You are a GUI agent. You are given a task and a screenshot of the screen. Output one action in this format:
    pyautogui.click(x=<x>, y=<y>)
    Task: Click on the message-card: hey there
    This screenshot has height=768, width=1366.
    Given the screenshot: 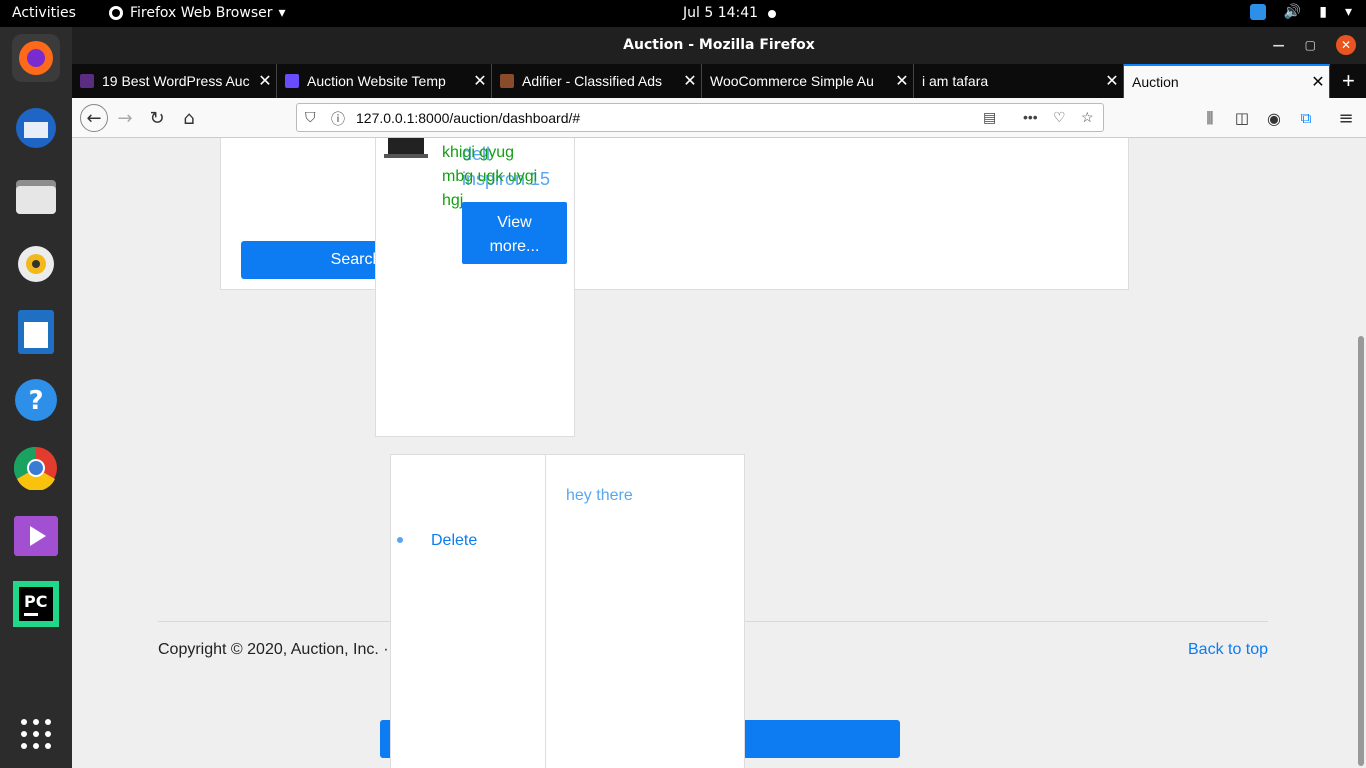 What is the action you would take?
    pyautogui.click(x=645, y=611)
    